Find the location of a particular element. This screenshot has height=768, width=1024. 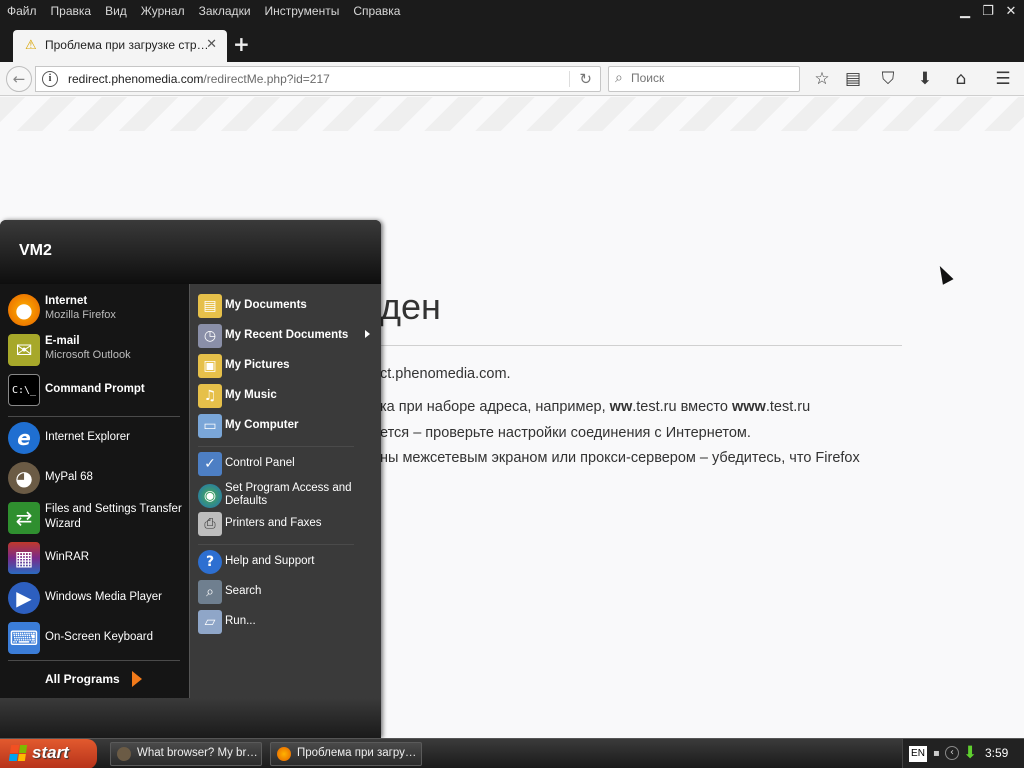

start-item-my-music: ♫ My Music is located at coordinates (287, 396).